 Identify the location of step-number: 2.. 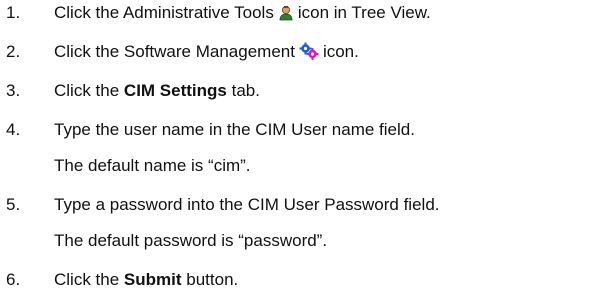
(13, 51).